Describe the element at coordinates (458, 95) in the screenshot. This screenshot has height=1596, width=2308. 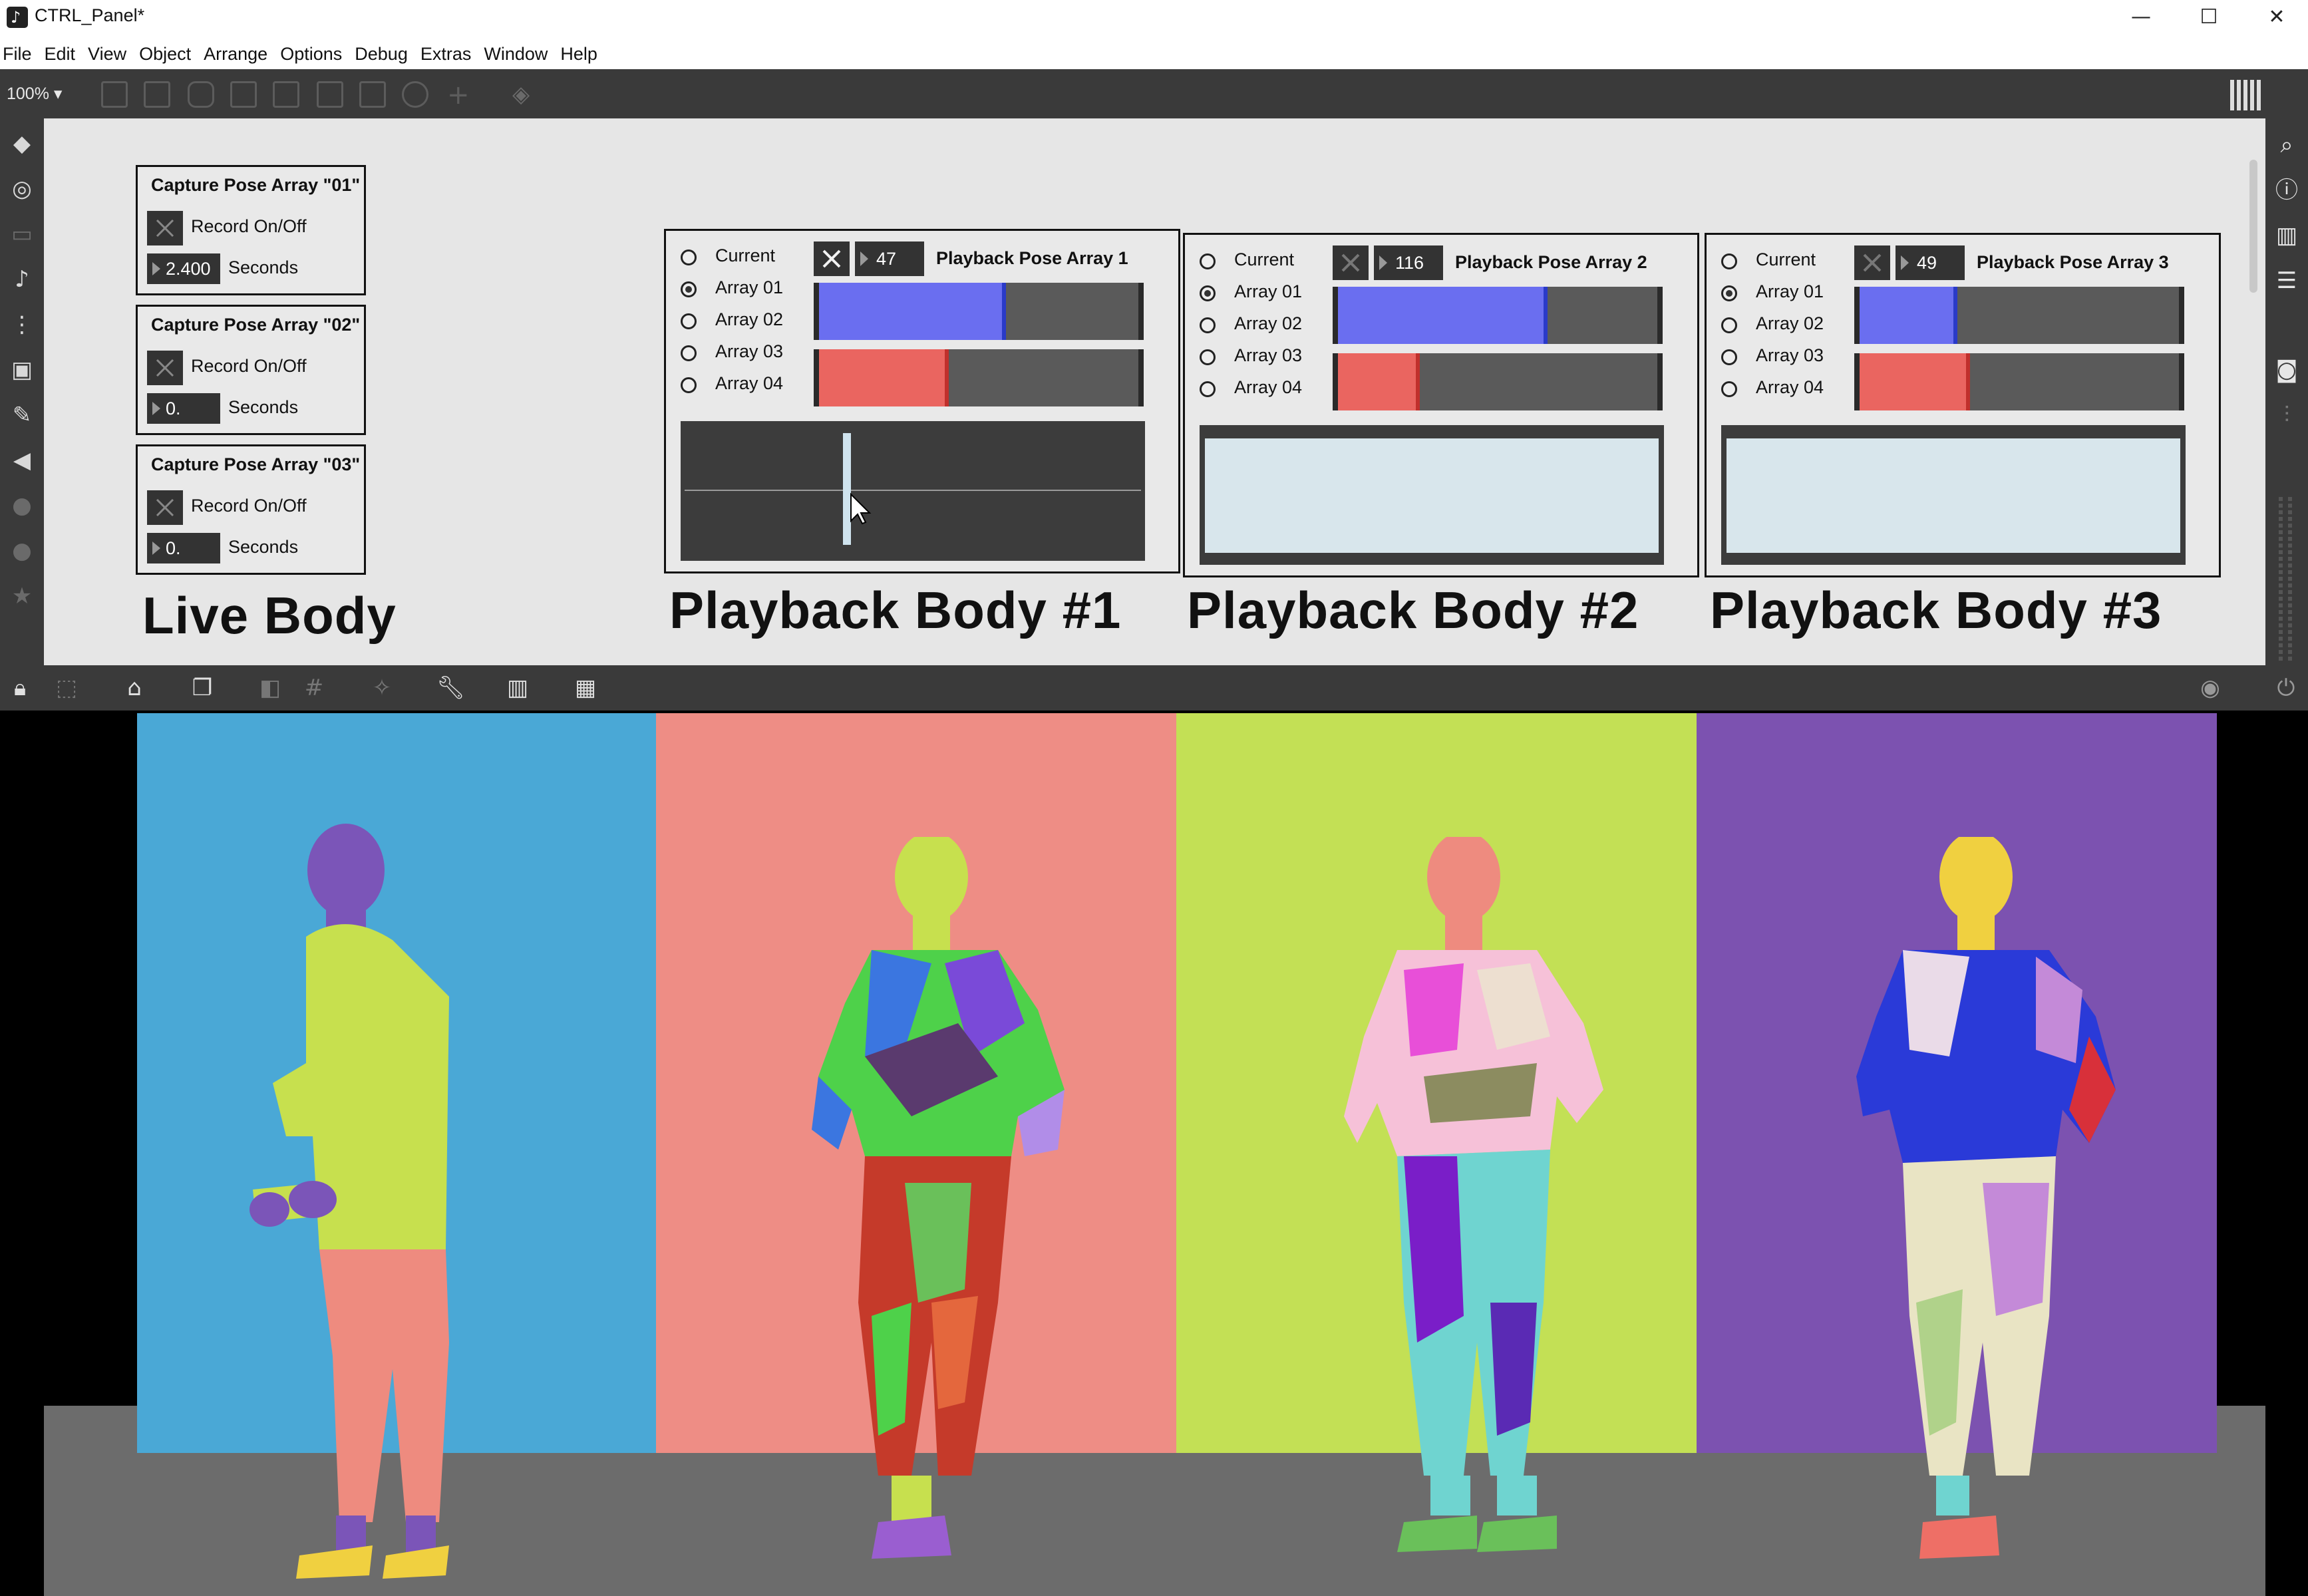
I see `add-icon: +` at that location.